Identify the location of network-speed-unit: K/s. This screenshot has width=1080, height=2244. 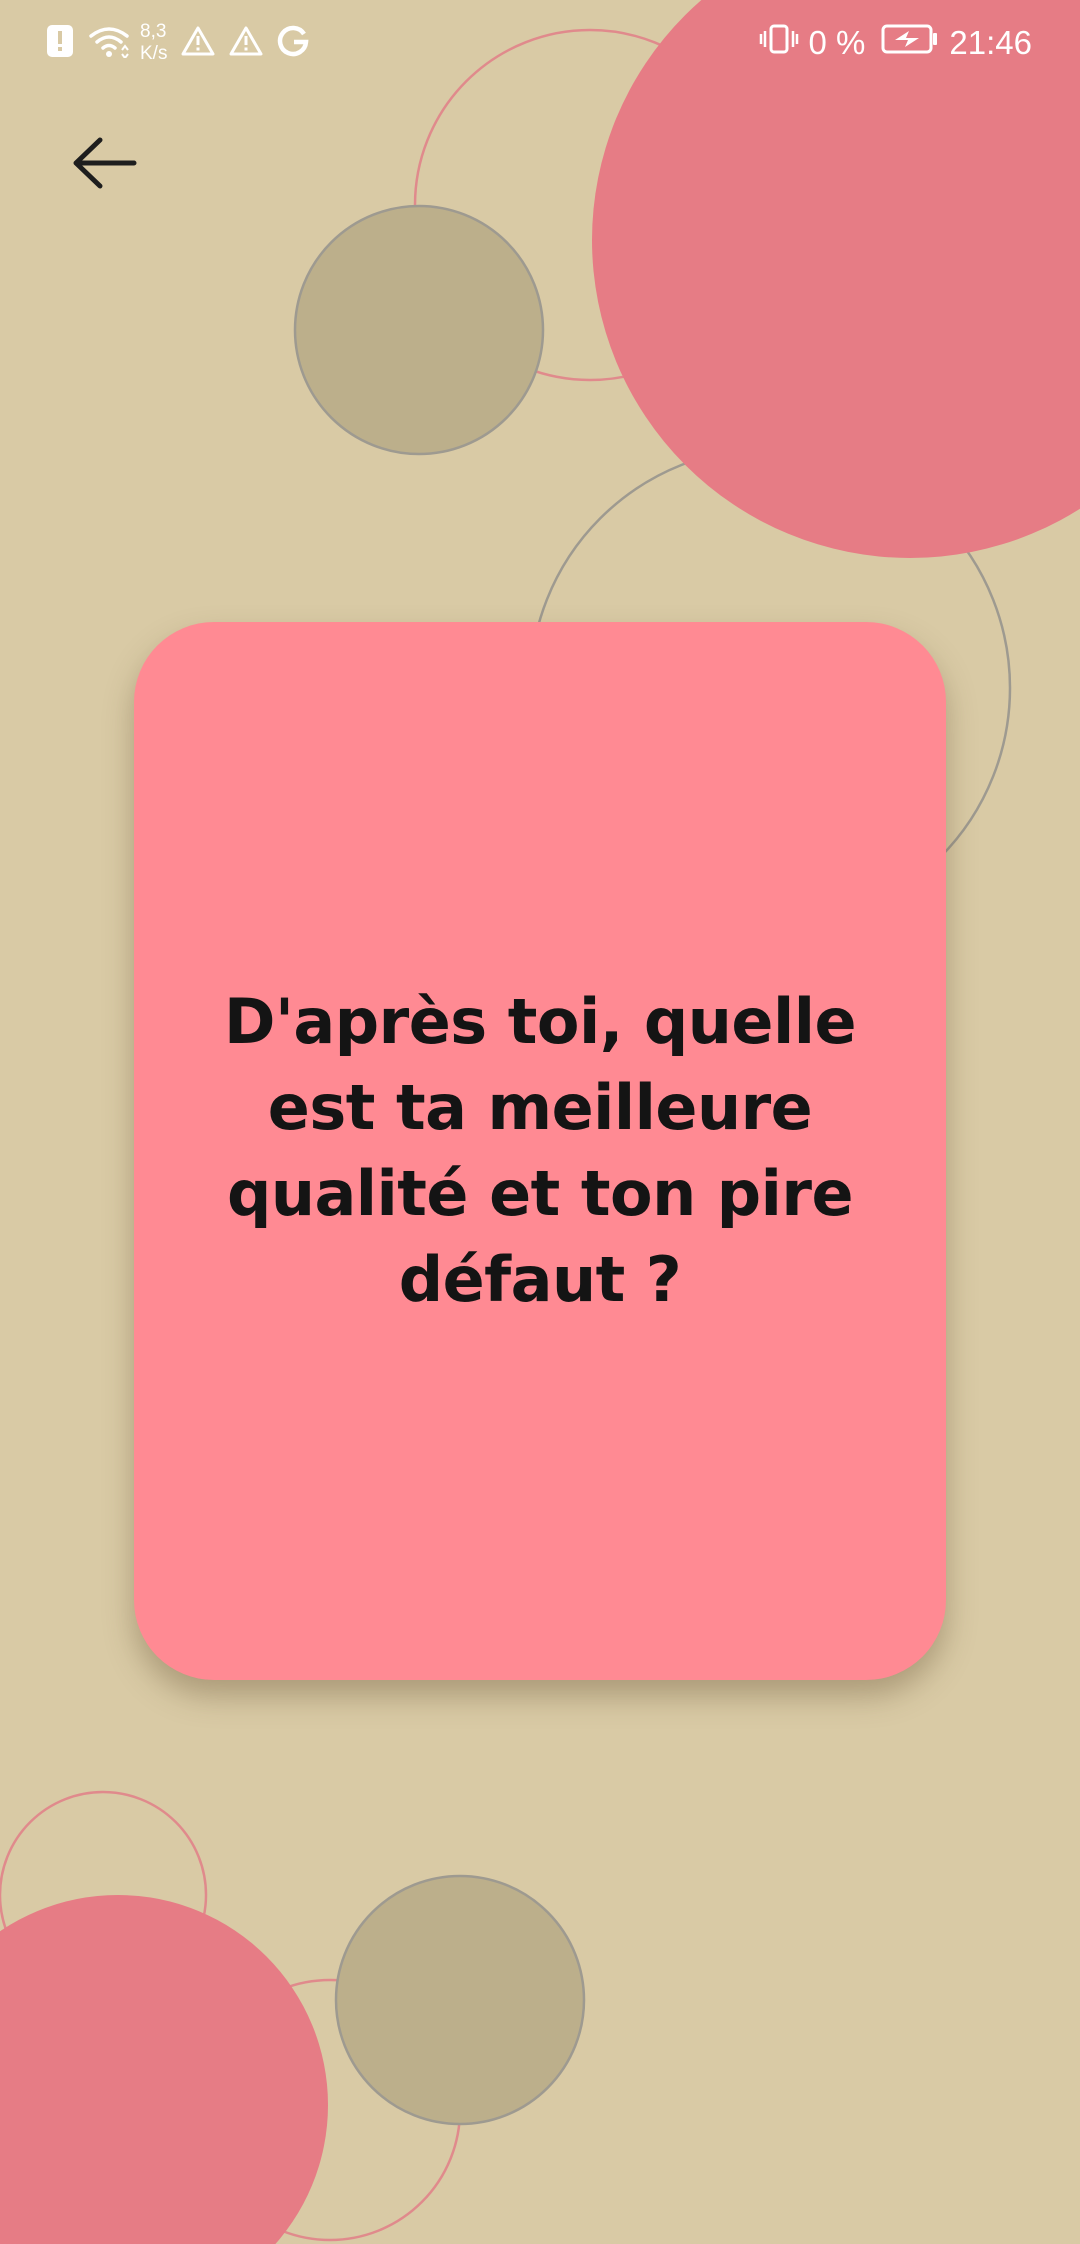
(154, 53).